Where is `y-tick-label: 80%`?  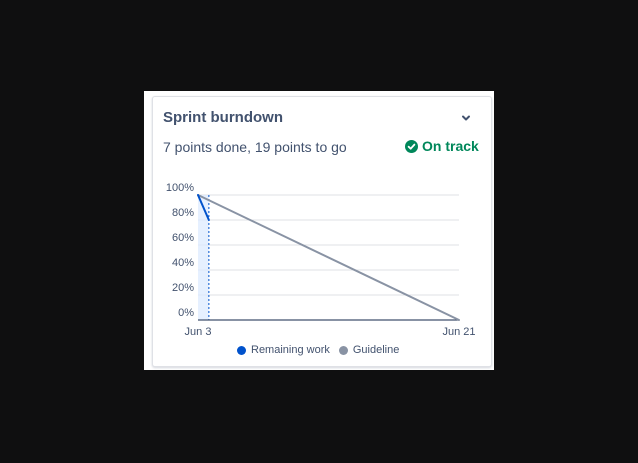 y-tick-label: 80% is located at coordinates (183, 213).